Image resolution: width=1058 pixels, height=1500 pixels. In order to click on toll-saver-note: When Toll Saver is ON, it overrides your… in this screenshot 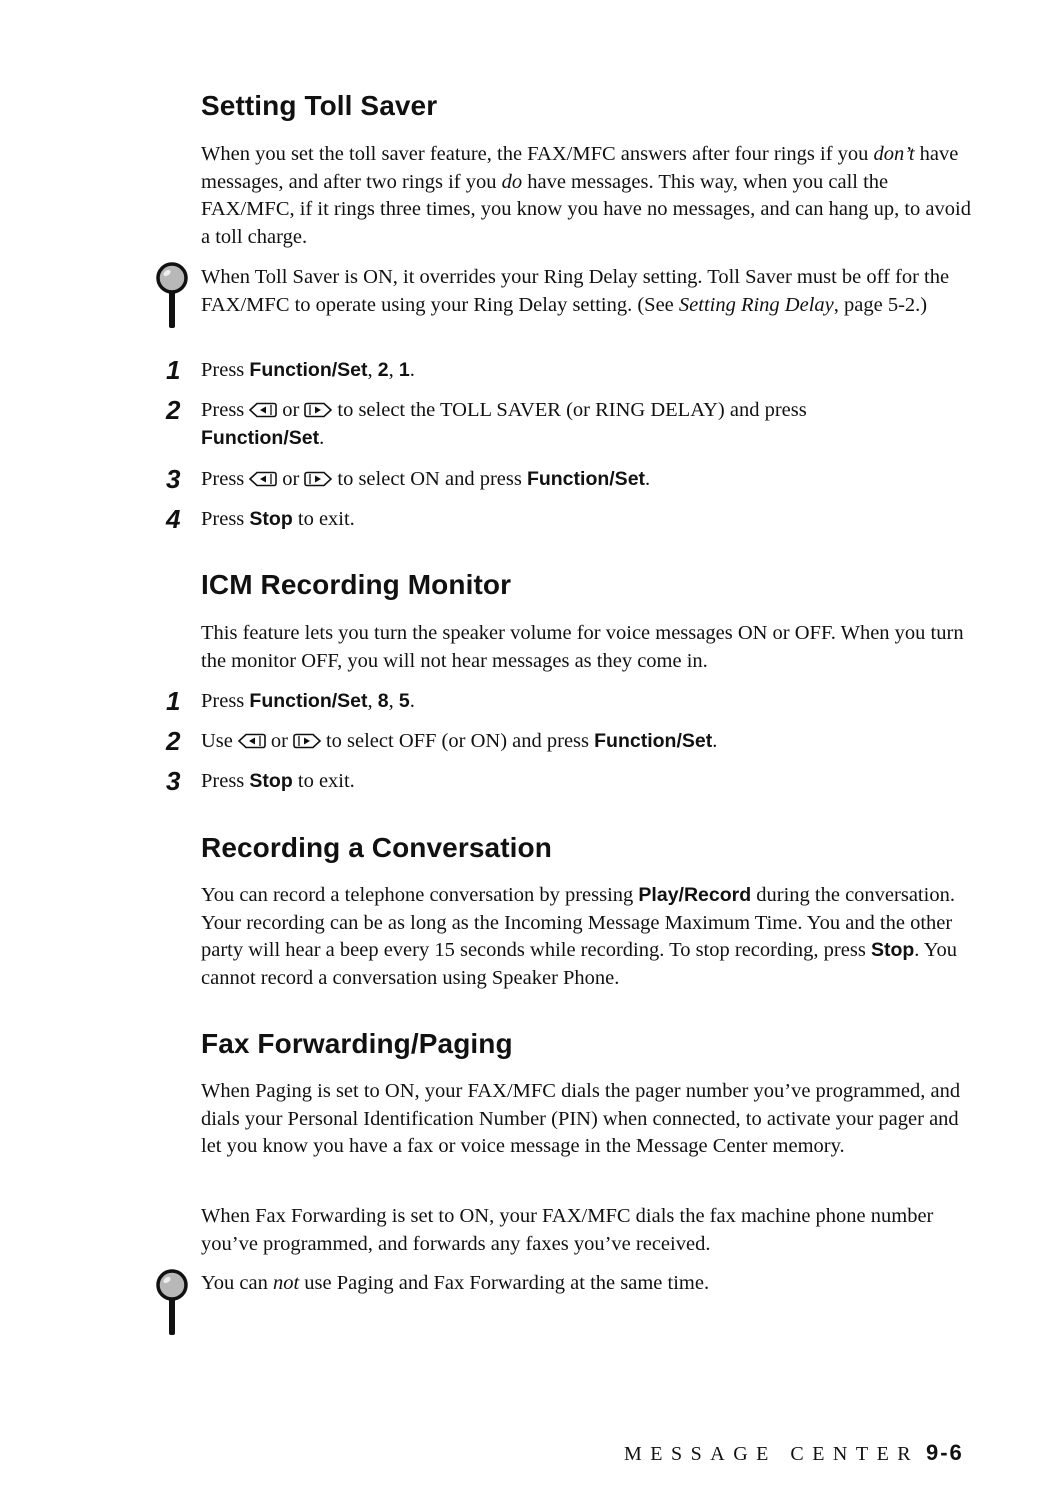, I will do `click(575, 291)`.